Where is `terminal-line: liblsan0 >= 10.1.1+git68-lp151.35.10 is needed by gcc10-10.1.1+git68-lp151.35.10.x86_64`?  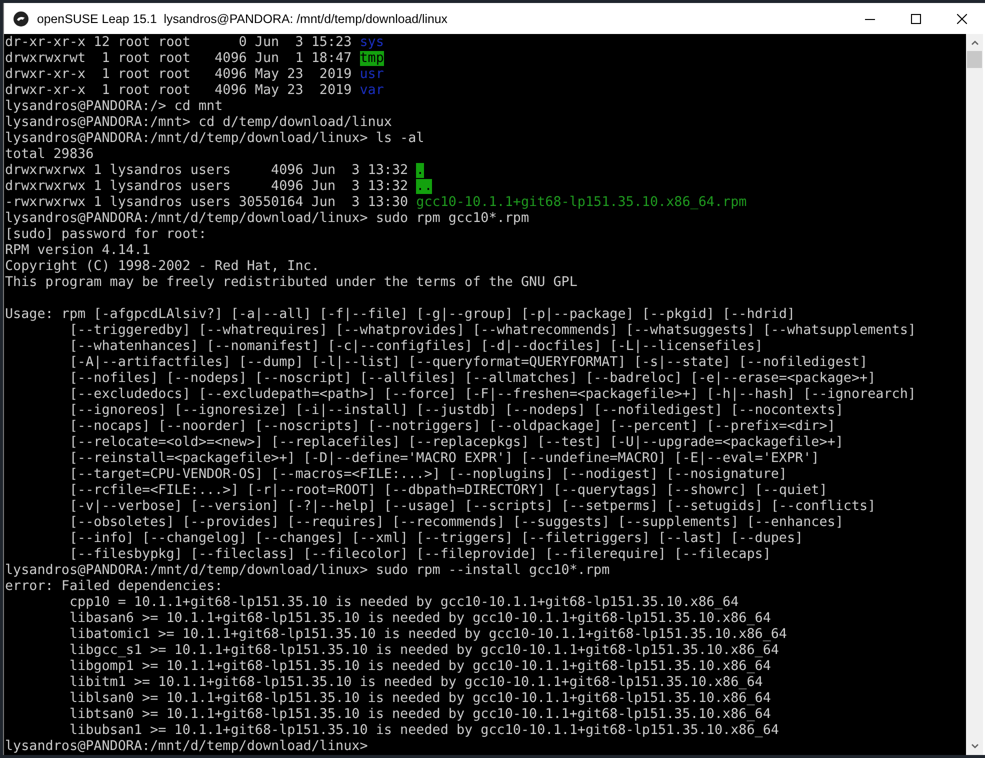 terminal-line: liblsan0 >= 10.1.1+git68-lp151.35.10 is needed by gcc10-10.1.1+git68-lp151.35.10.x86_64 is located at coordinates (420, 699).